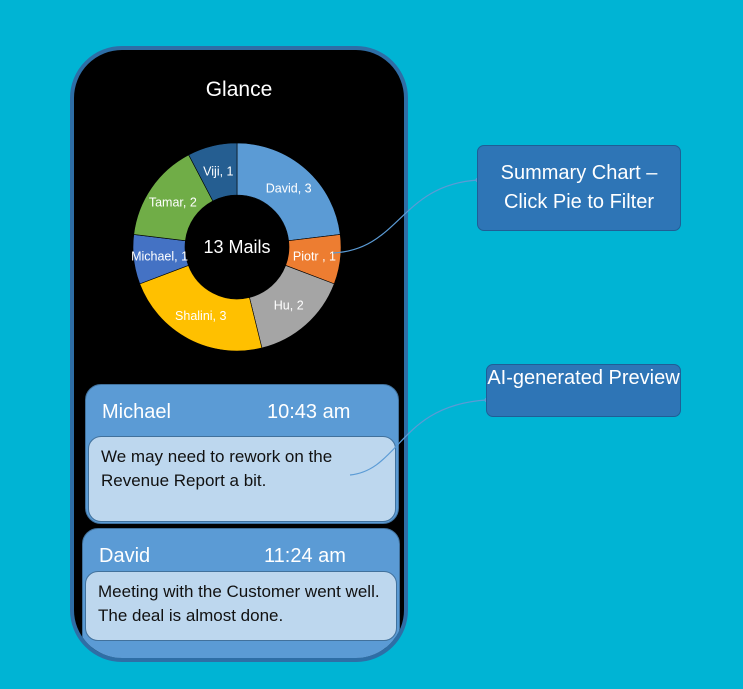 Image resolution: width=743 pixels, height=689 pixels. Describe the element at coordinates (136, 412) in the screenshot. I see `mail-sender: Michael` at that location.